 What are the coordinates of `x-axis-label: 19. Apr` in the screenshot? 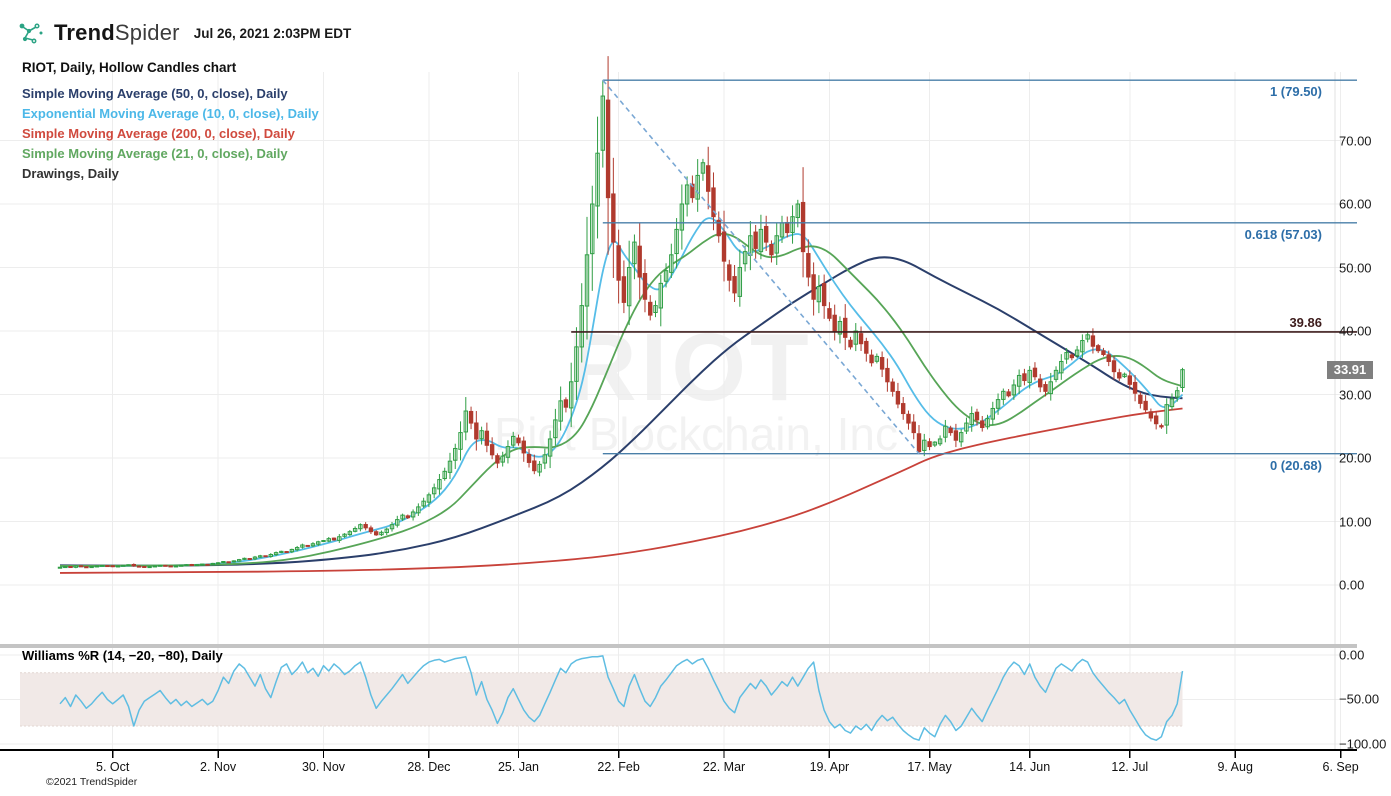 It's located at (829, 767).